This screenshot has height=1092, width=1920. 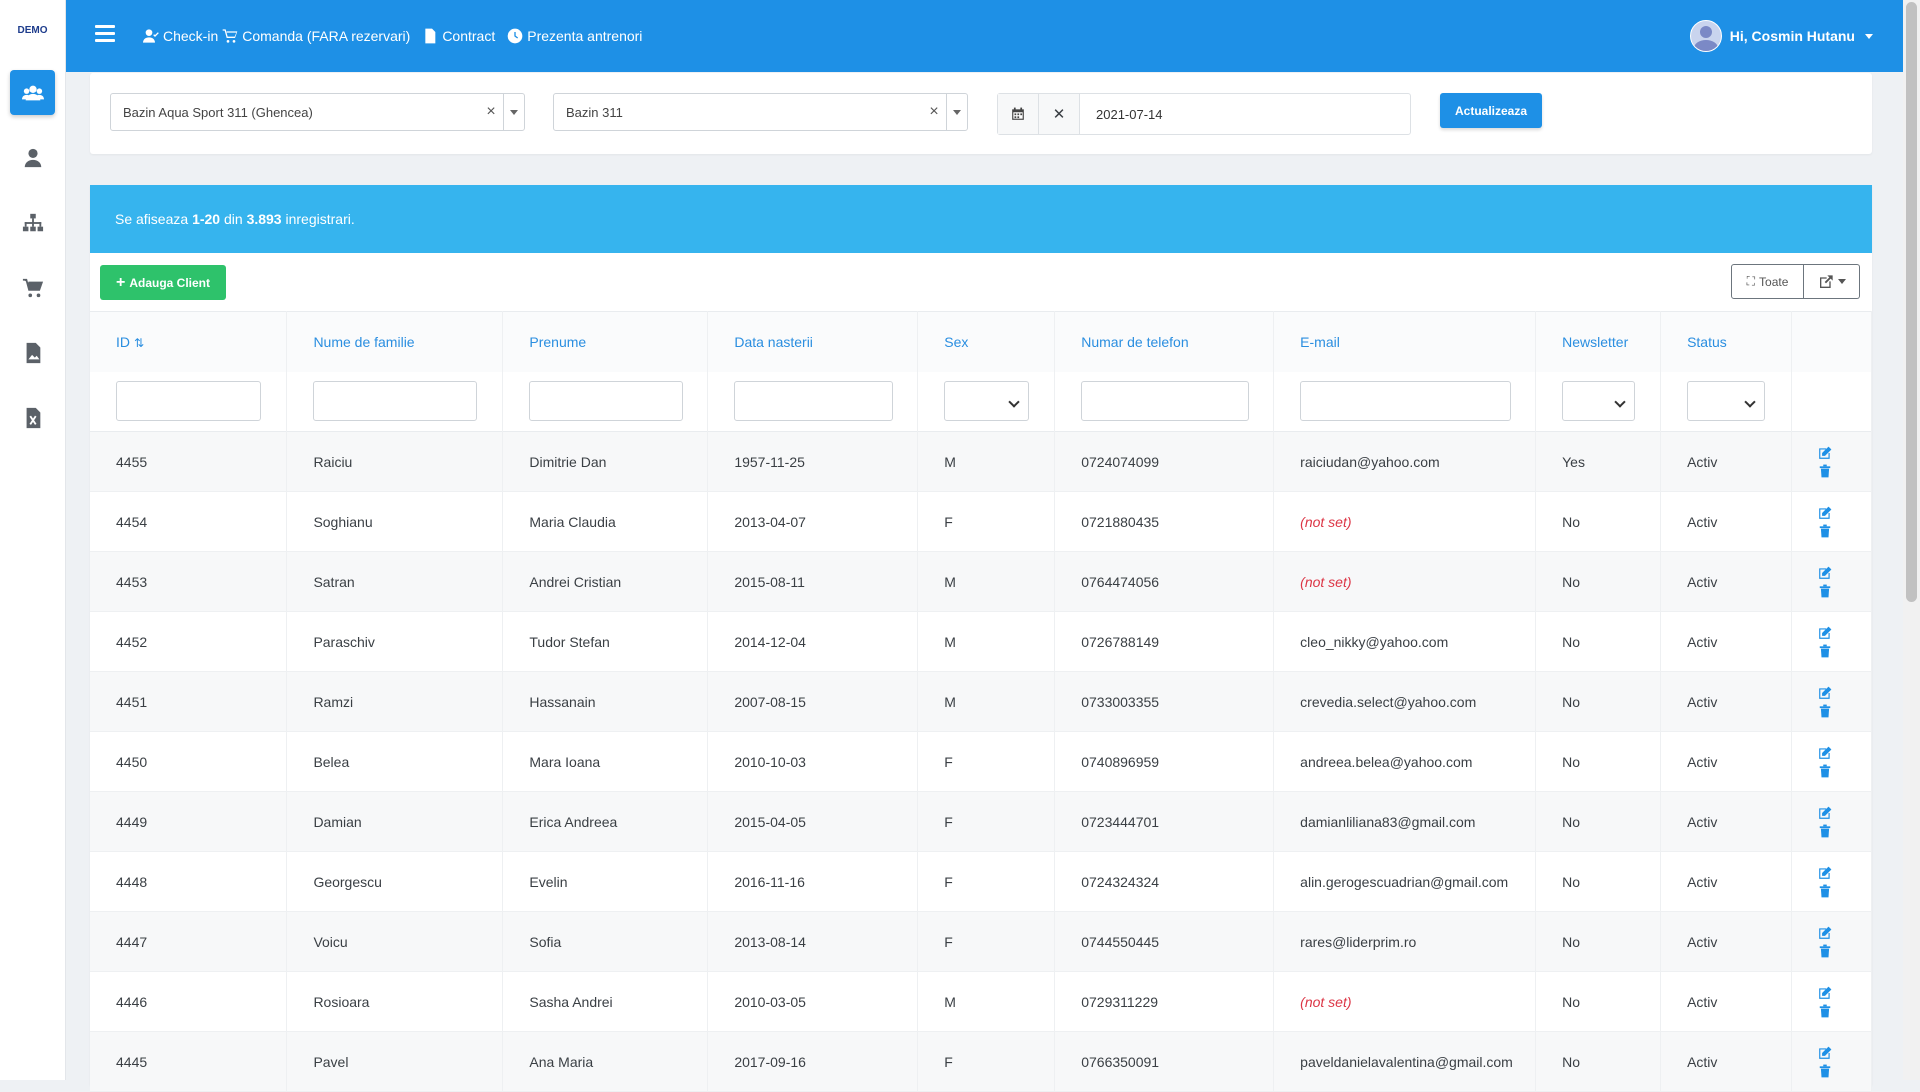 I want to click on export-menu-button, so click(x=1832, y=281).